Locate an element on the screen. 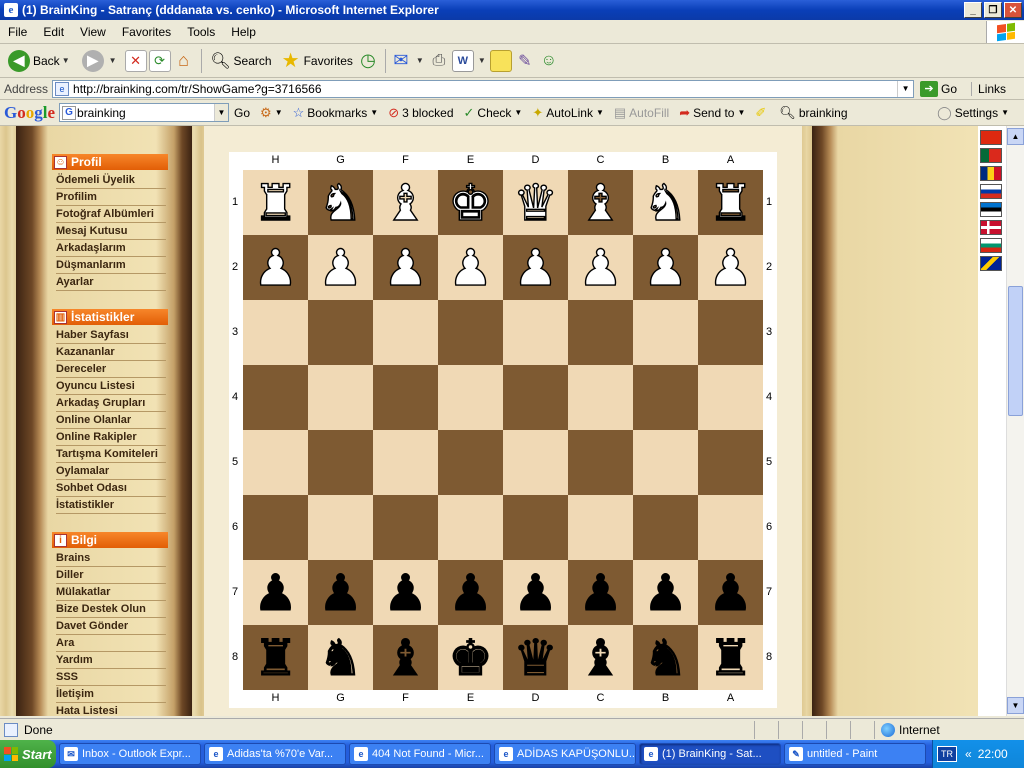  flag-portugal is located at coordinates (991, 155).